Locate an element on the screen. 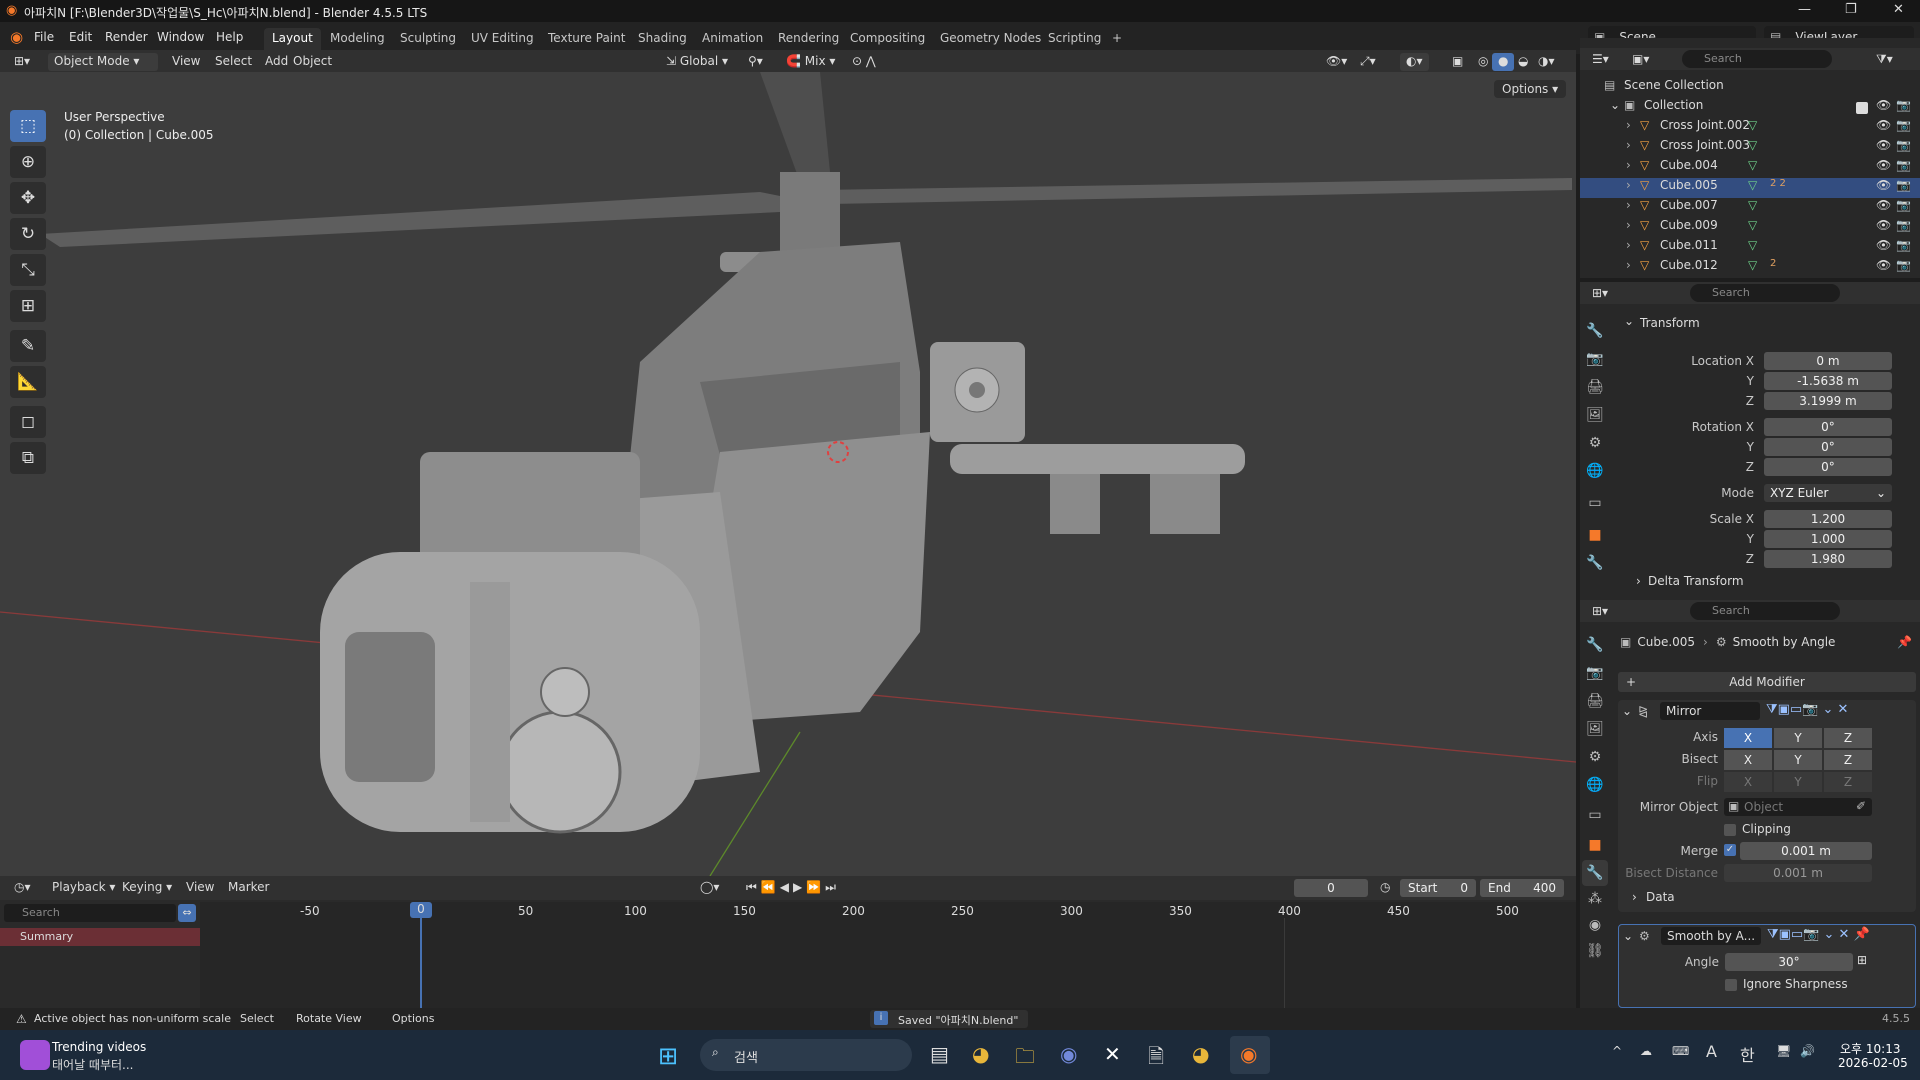 The height and width of the screenshot is (1080, 1920). collection-tab-icon: ▭ is located at coordinates (1595, 815).